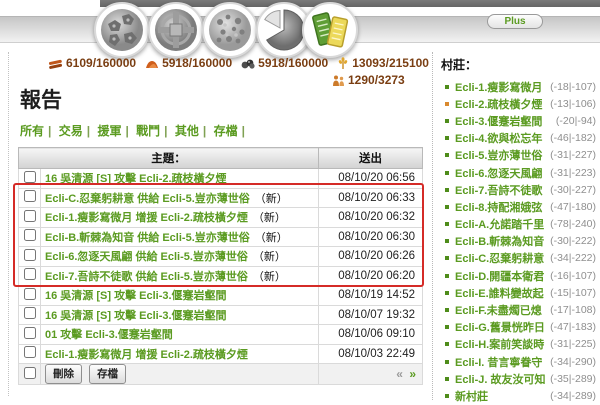  I want to click on village-list-item: Ecli-J. 故友汝可知 (-35|-289), so click(518, 378).